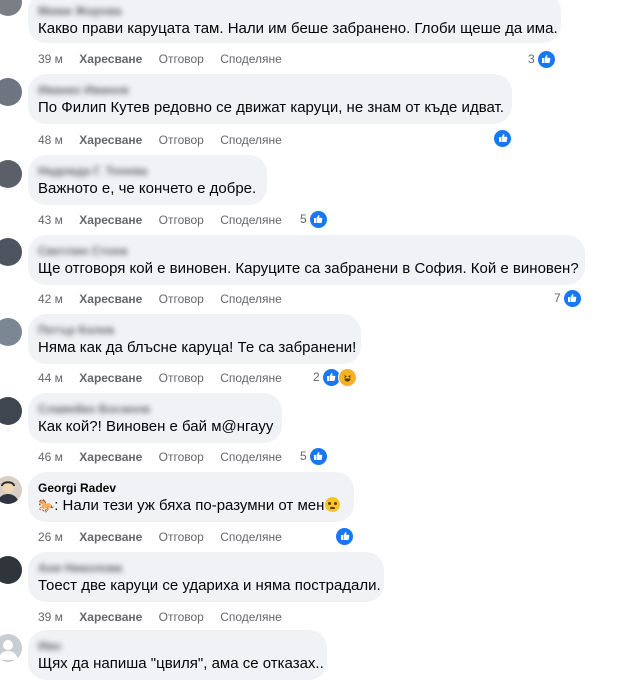  What do you see at coordinates (46, 505) in the screenshot?
I see `horse-emoji-icon: 🐎` at bounding box center [46, 505].